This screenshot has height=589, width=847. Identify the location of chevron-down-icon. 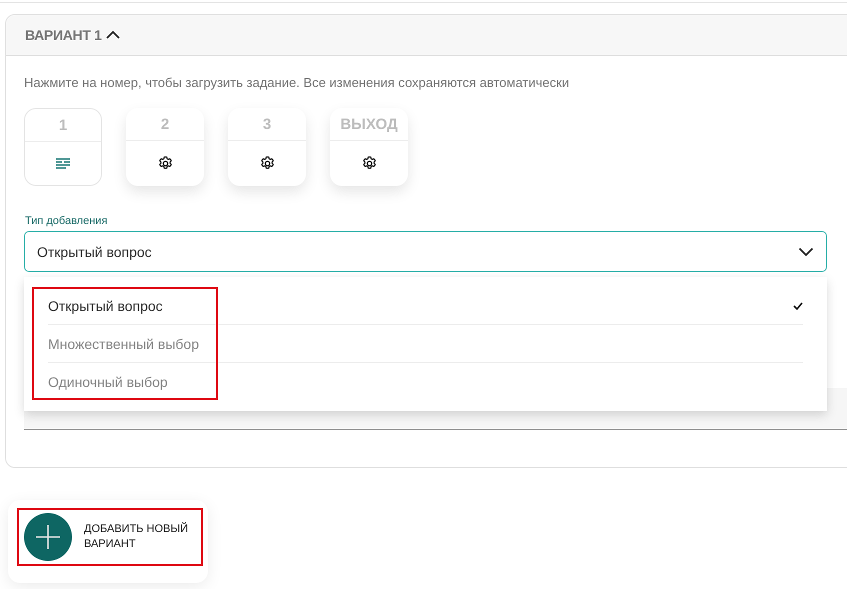
(806, 251).